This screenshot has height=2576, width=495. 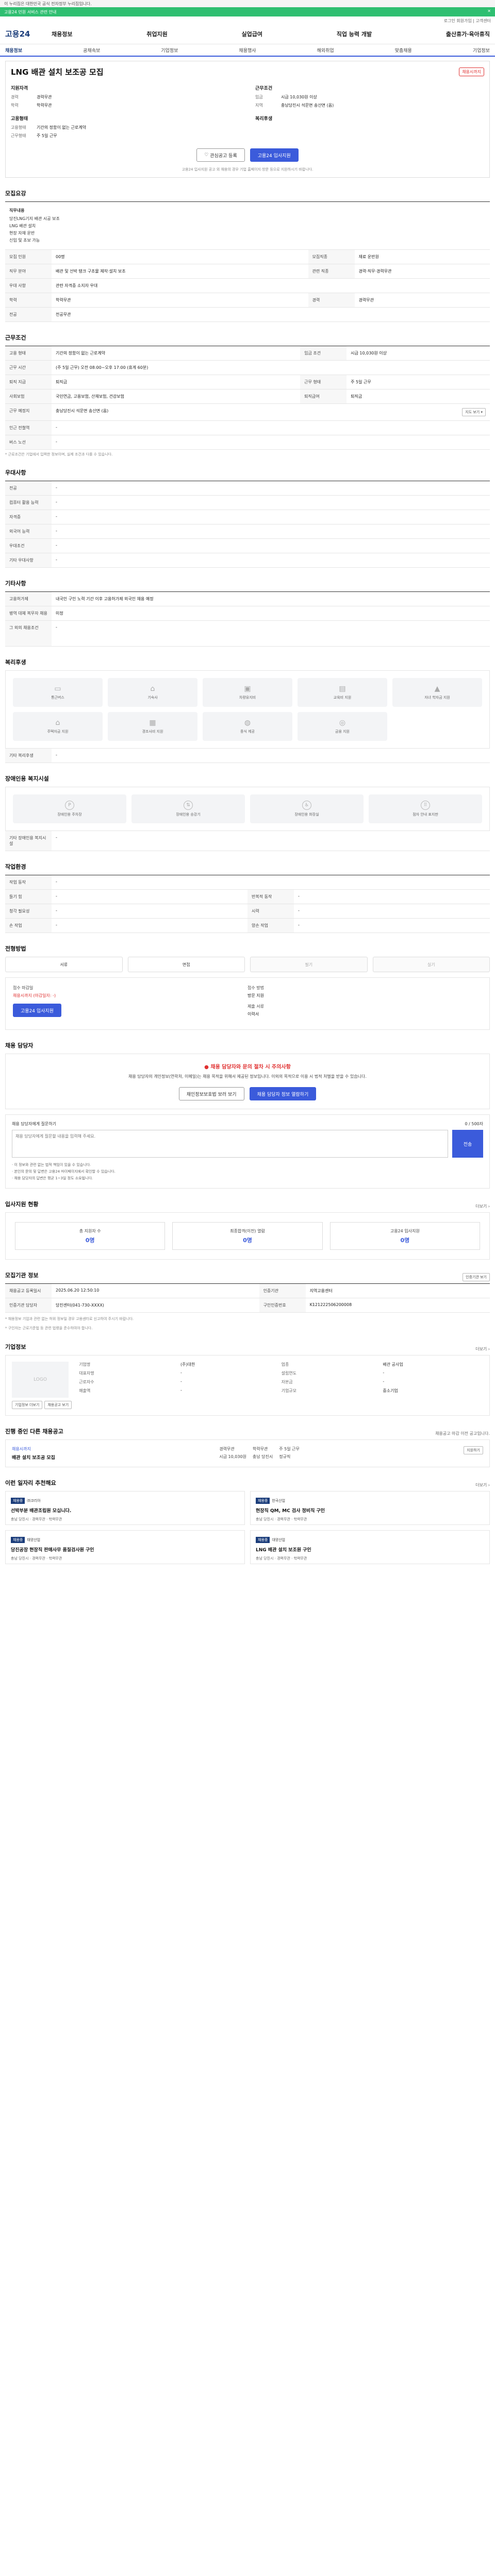 What do you see at coordinates (19, 127) in the screenshot?
I see `kv-key: 고용형태` at bounding box center [19, 127].